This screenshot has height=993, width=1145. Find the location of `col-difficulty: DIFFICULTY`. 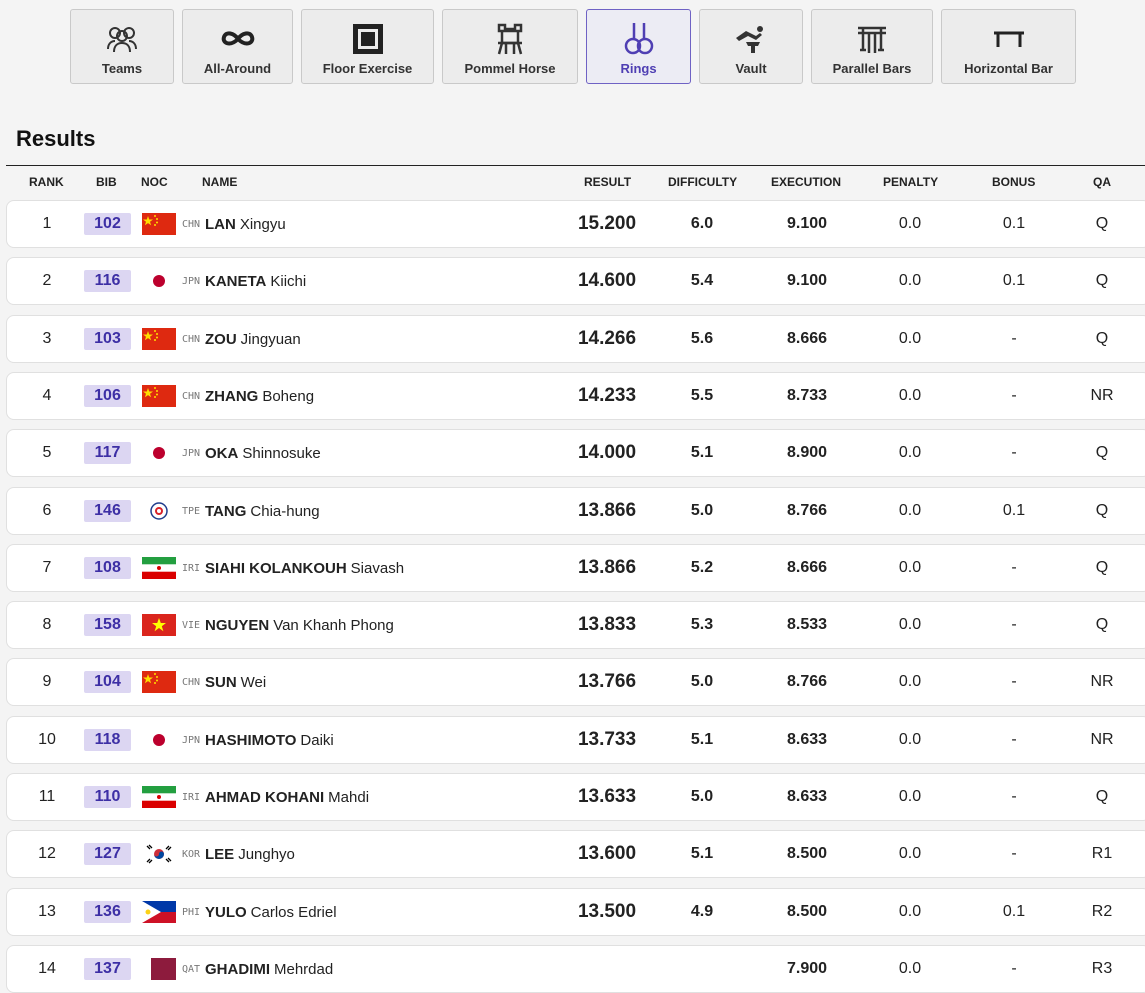

col-difficulty: DIFFICULTY is located at coordinates (703, 182).